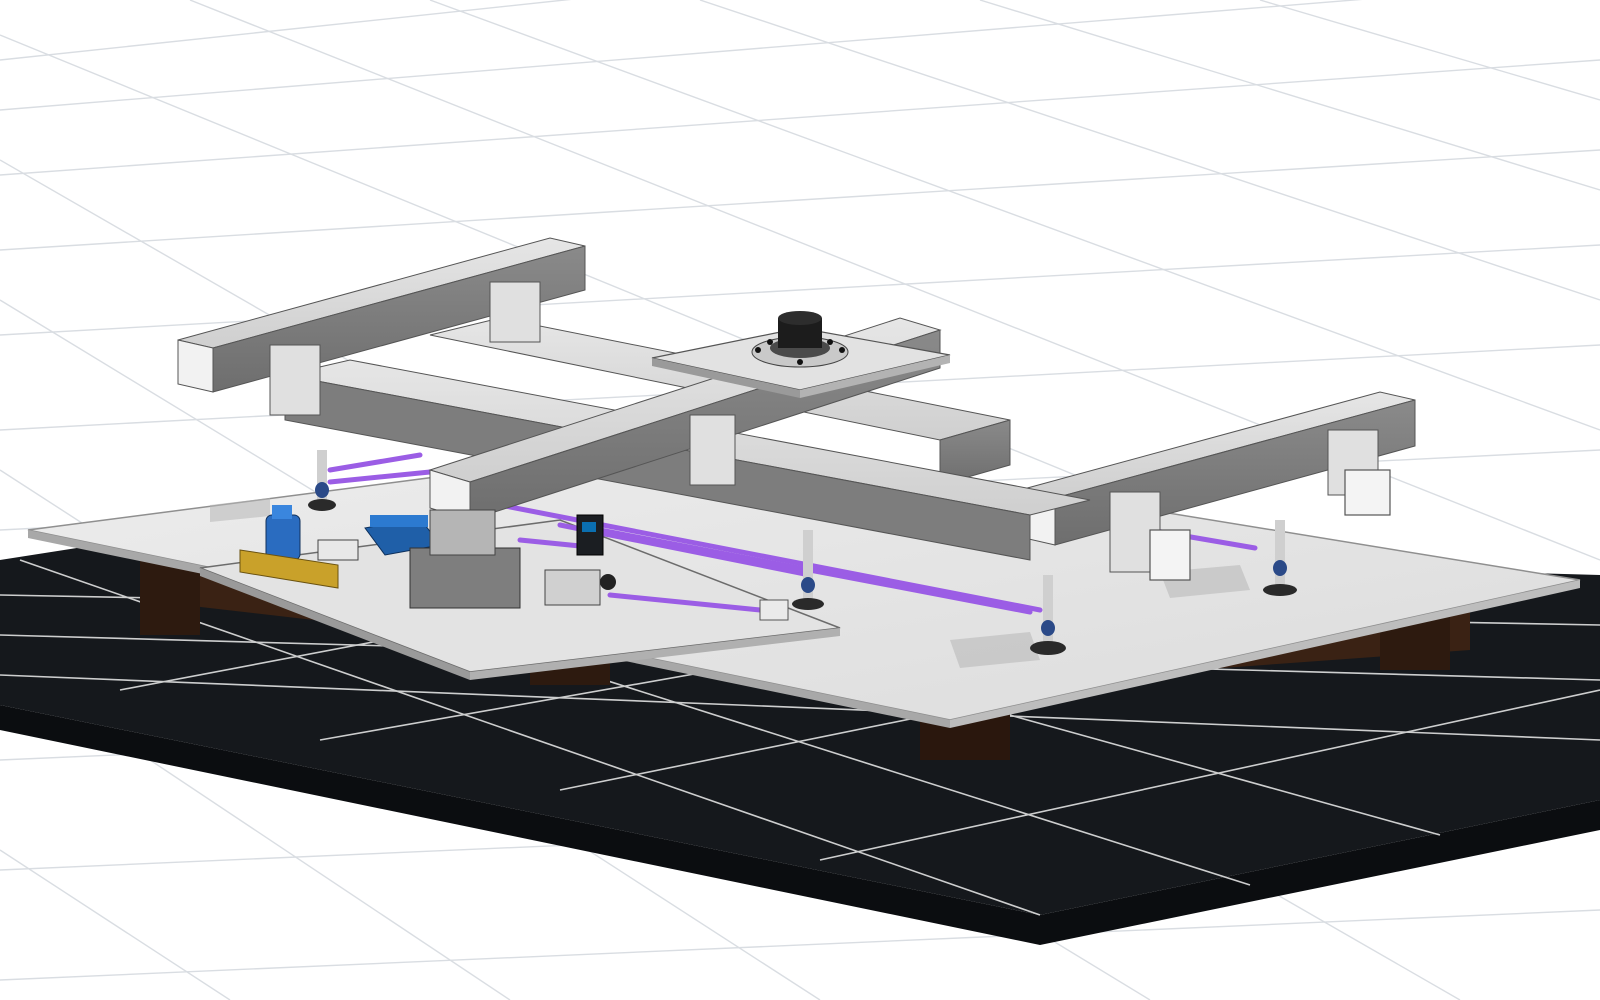 The height and width of the screenshot is (1000, 1600). Describe the element at coordinates (590, 535) in the screenshot. I see `pressure-switch` at that location.